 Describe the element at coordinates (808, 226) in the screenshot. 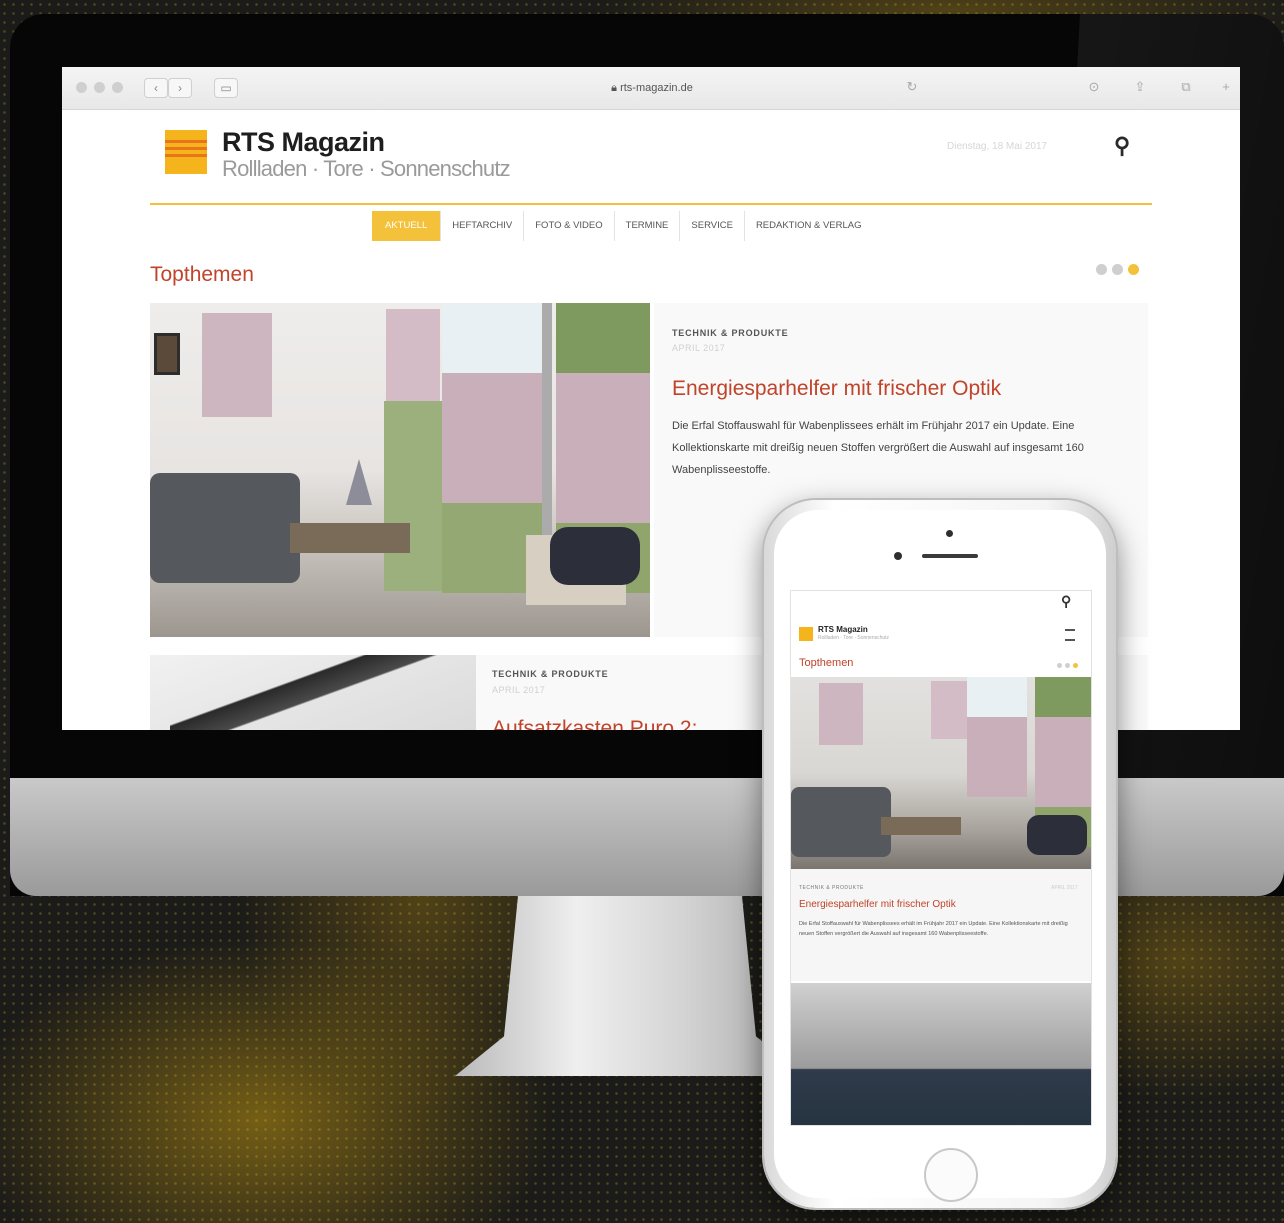

I see `nav-item-redaktion-verlag: REDAKTION & VERLAG` at that location.